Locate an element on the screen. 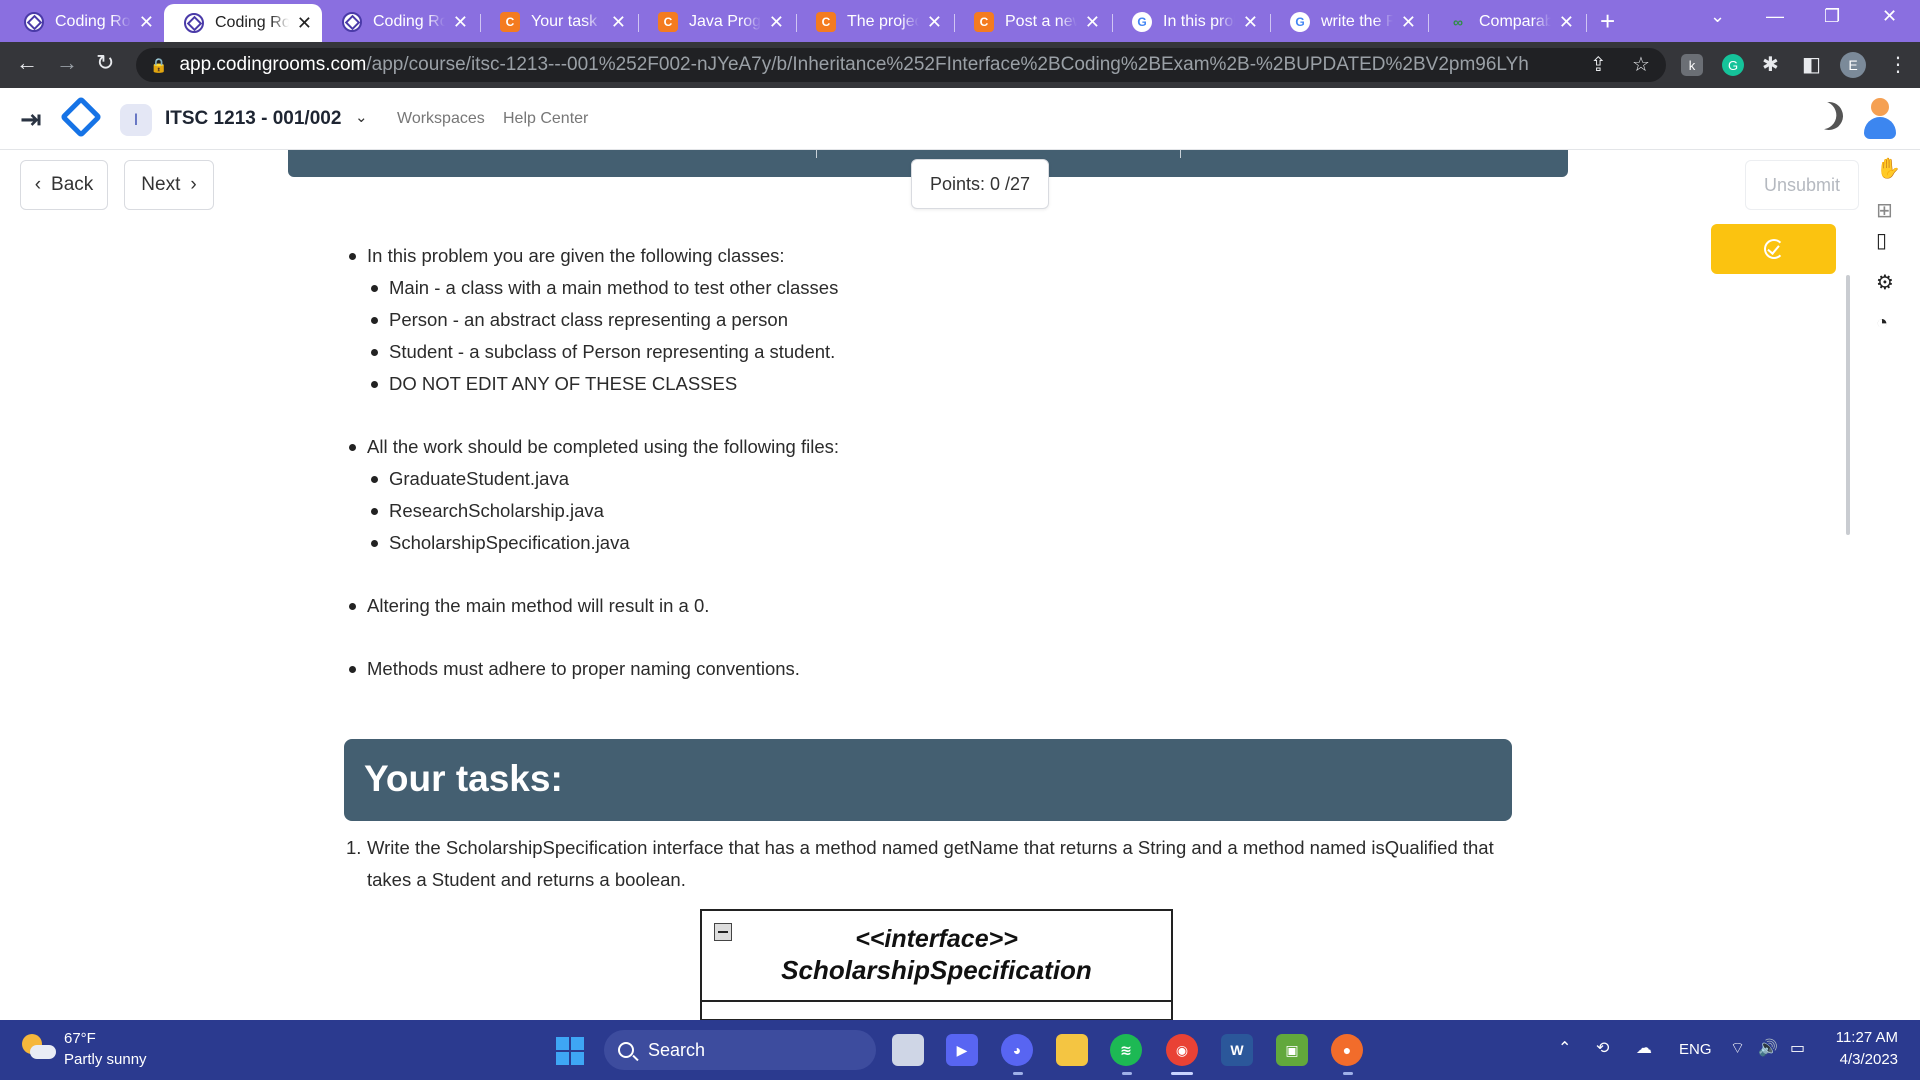 Image resolution: width=1920 pixels, height=1080 pixels. user-avatar is located at coordinates (1880, 119).